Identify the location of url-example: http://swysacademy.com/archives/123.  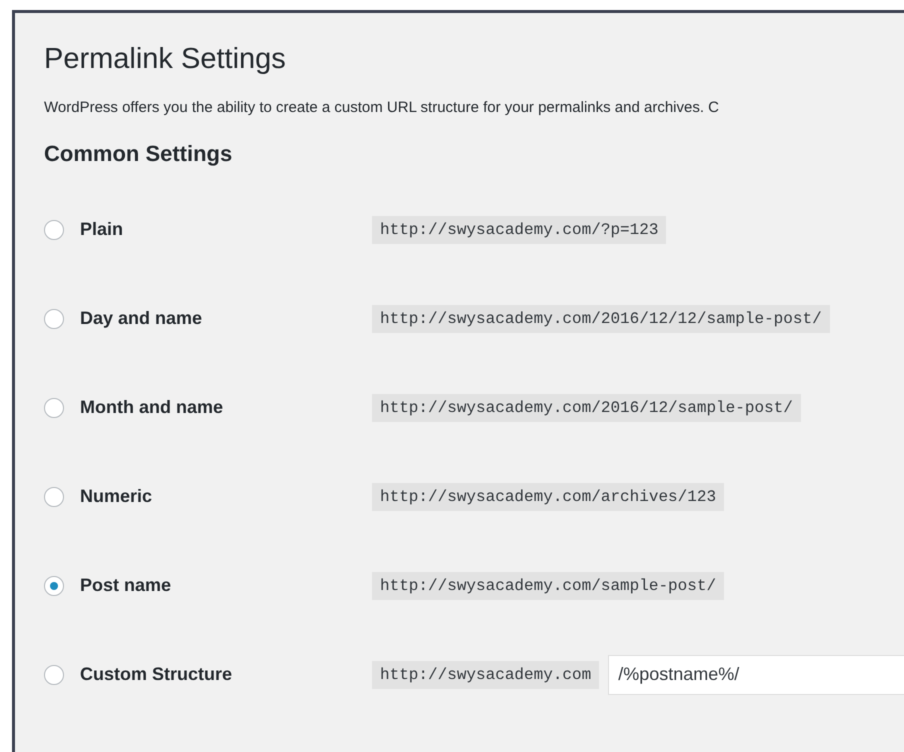
(548, 496).